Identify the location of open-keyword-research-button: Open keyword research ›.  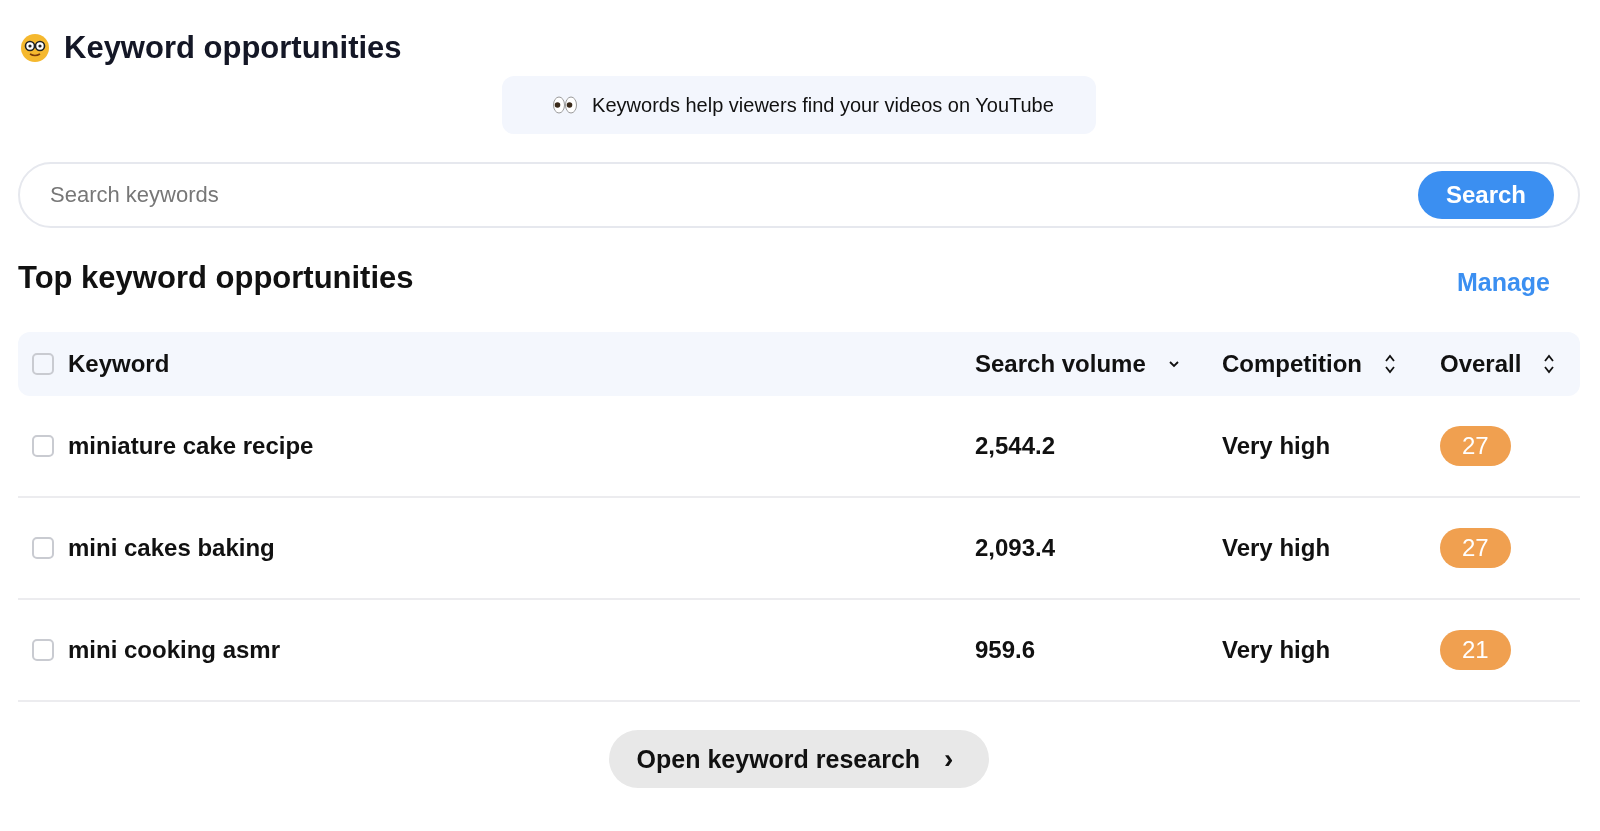
(799, 759).